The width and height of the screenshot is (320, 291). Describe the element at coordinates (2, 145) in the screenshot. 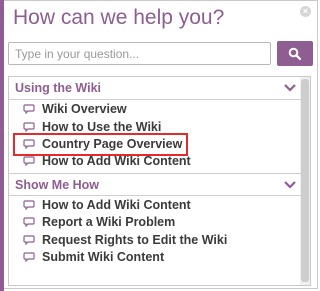

I see `left-accent-bar` at that location.